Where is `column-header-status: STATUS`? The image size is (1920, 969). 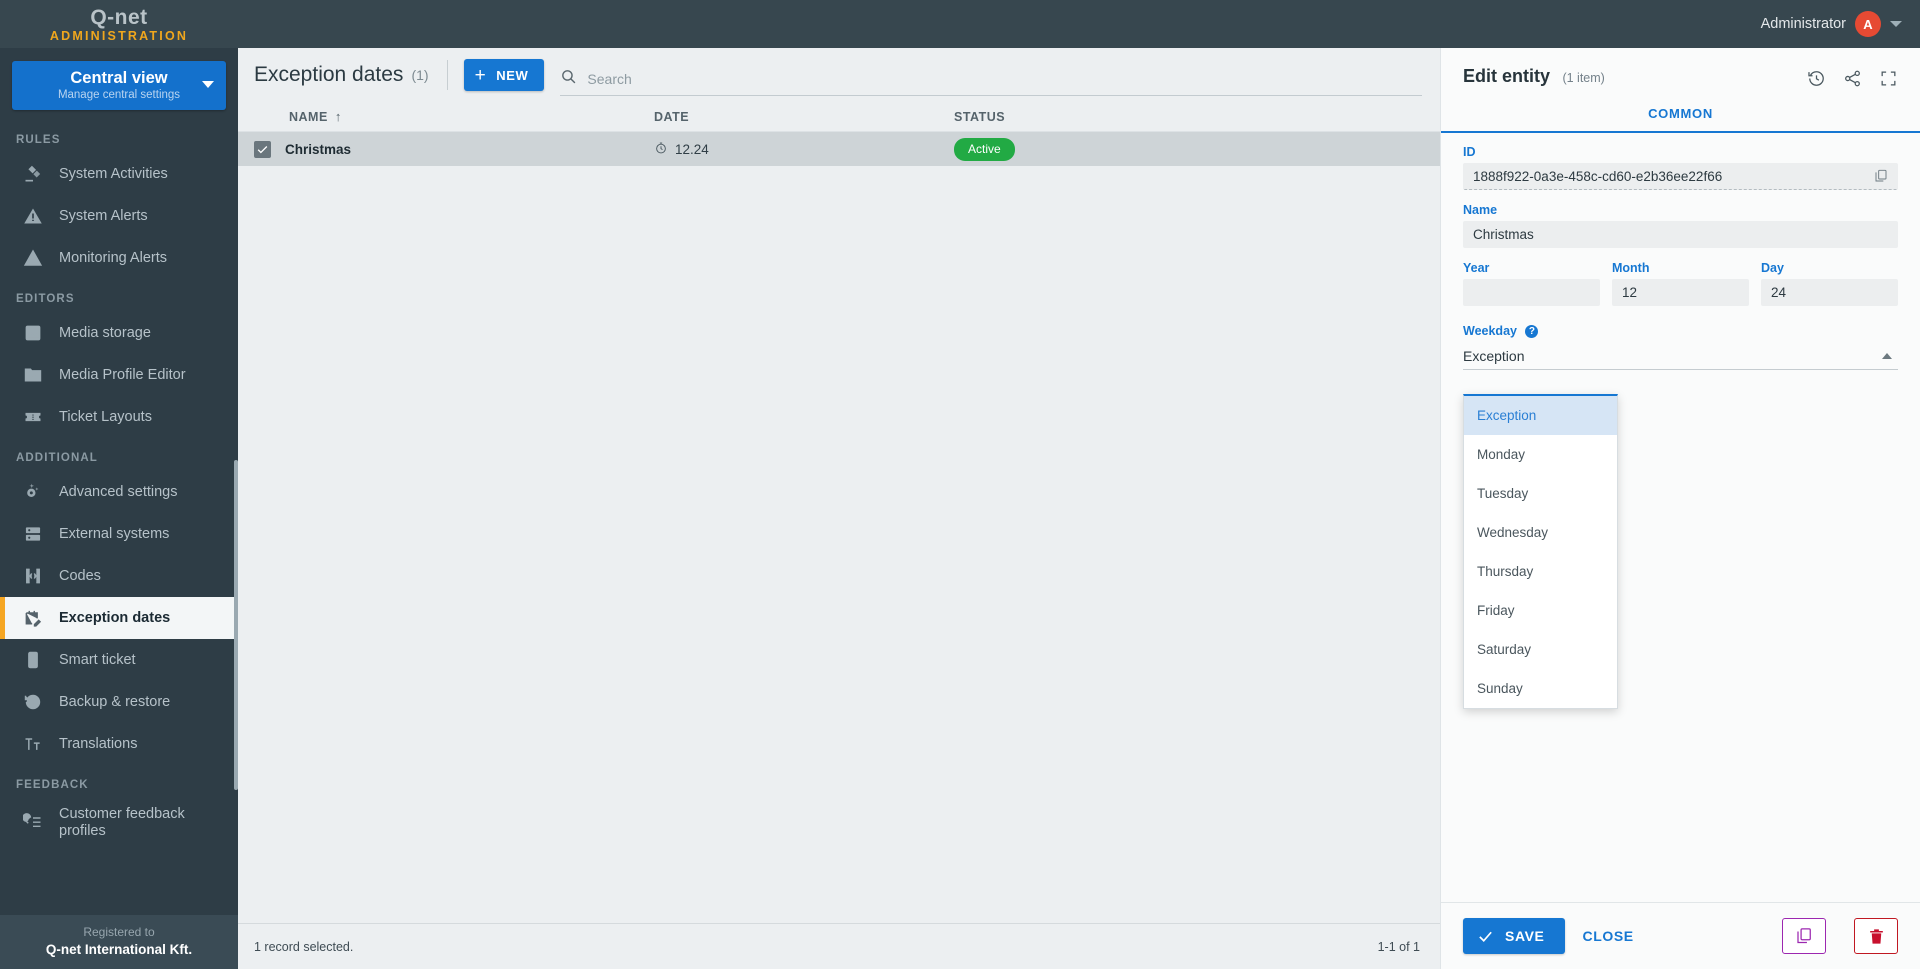 column-header-status: STATUS is located at coordinates (1189, 117).